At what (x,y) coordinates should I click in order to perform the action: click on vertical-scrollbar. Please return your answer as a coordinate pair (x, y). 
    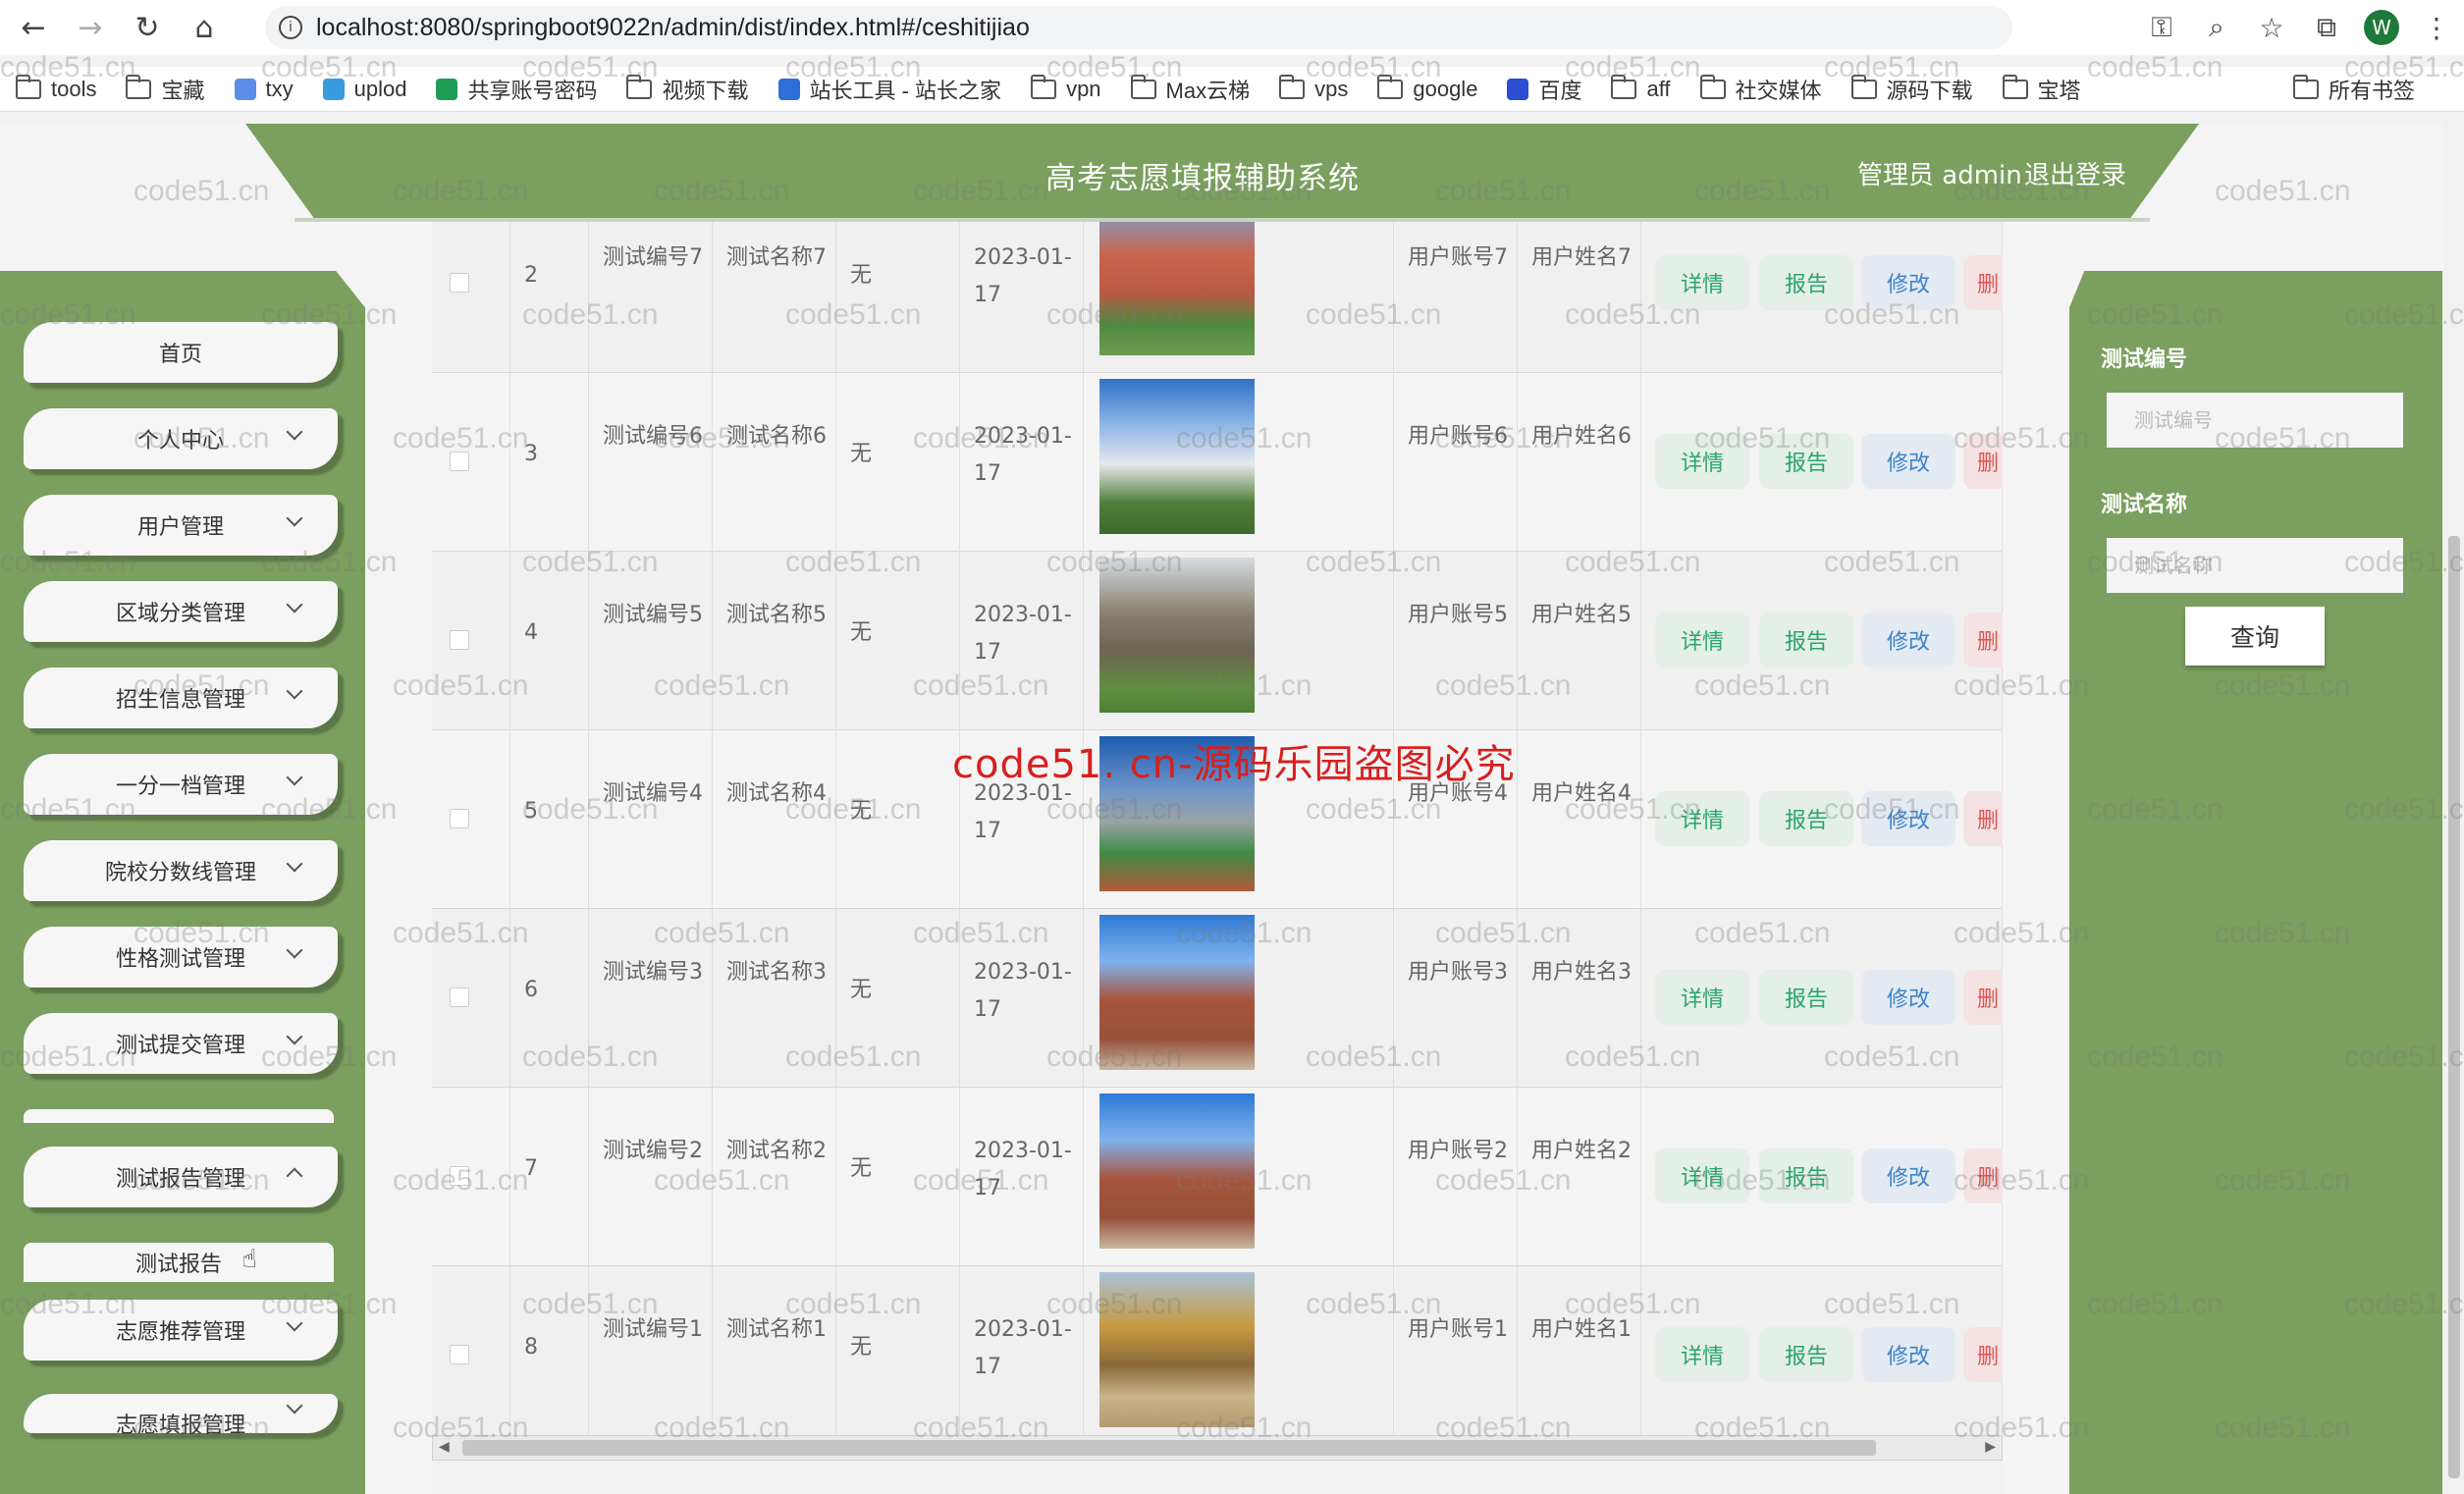
    Looking at the image, I should click on (2454, 809).